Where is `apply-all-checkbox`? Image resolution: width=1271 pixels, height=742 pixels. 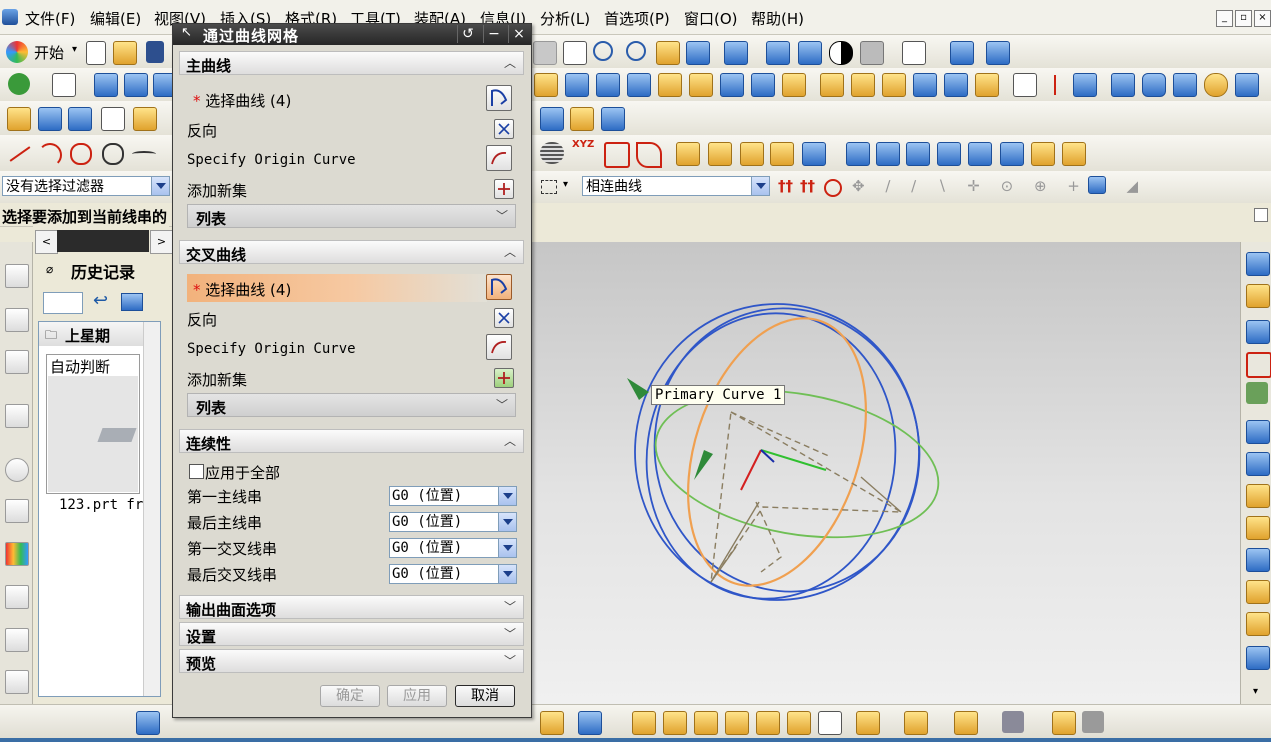 apply-all-checkbox is located at coordinates (196, 471).